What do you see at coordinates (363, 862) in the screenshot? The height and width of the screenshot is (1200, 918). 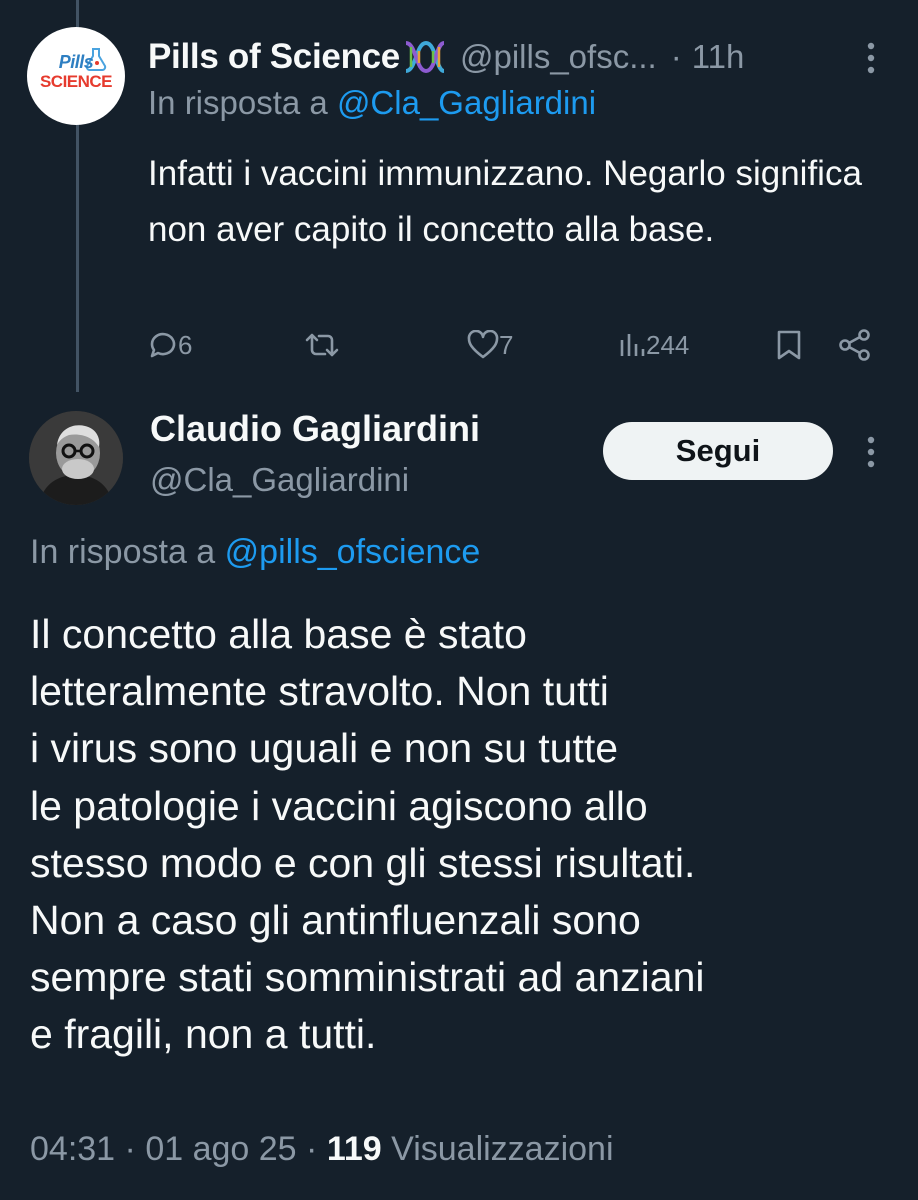 I see `tweet-text-line: stesso modo e con gli stessi risultati.` at bounding box center [363, 862].